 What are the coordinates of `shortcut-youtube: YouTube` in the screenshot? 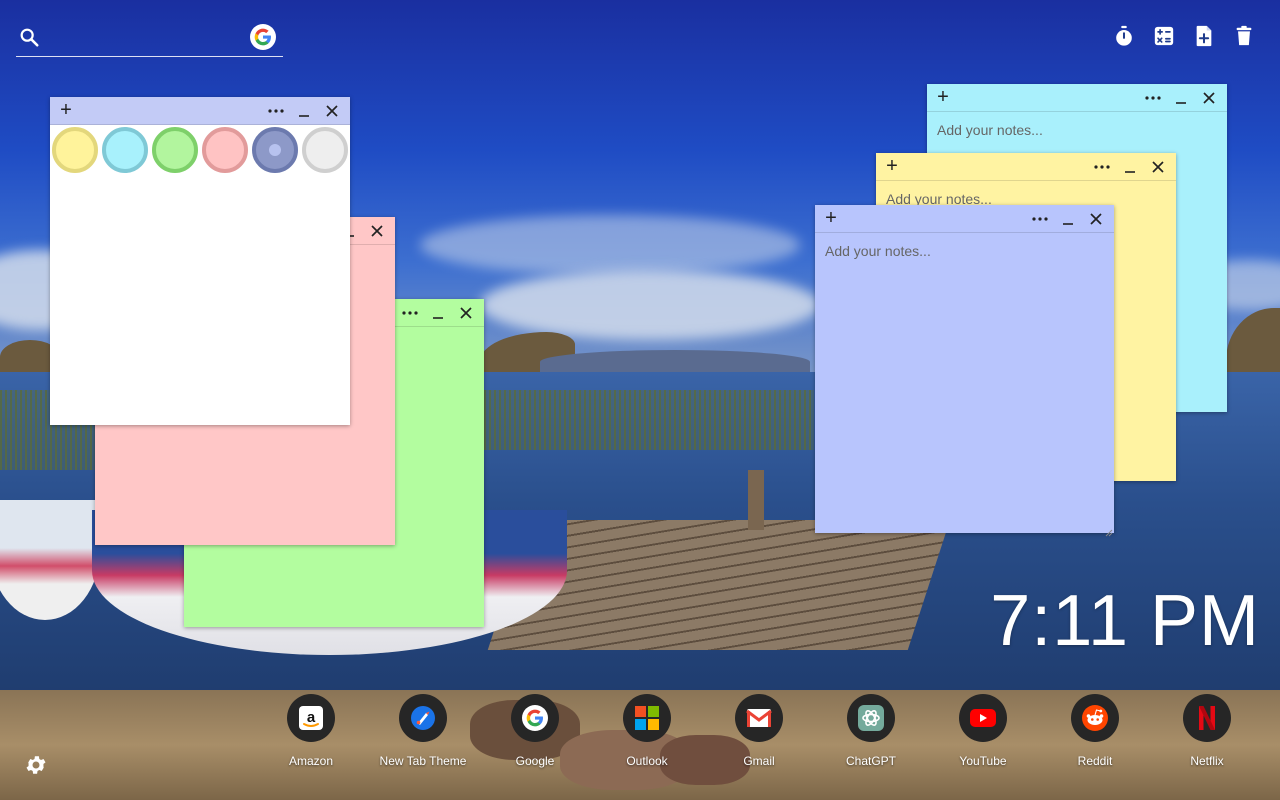 It's located at (983, 731).